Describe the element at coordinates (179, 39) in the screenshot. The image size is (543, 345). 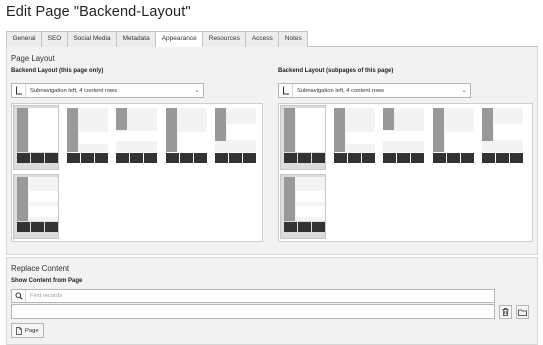
I see `tab-appearance: Appearance` at that location.